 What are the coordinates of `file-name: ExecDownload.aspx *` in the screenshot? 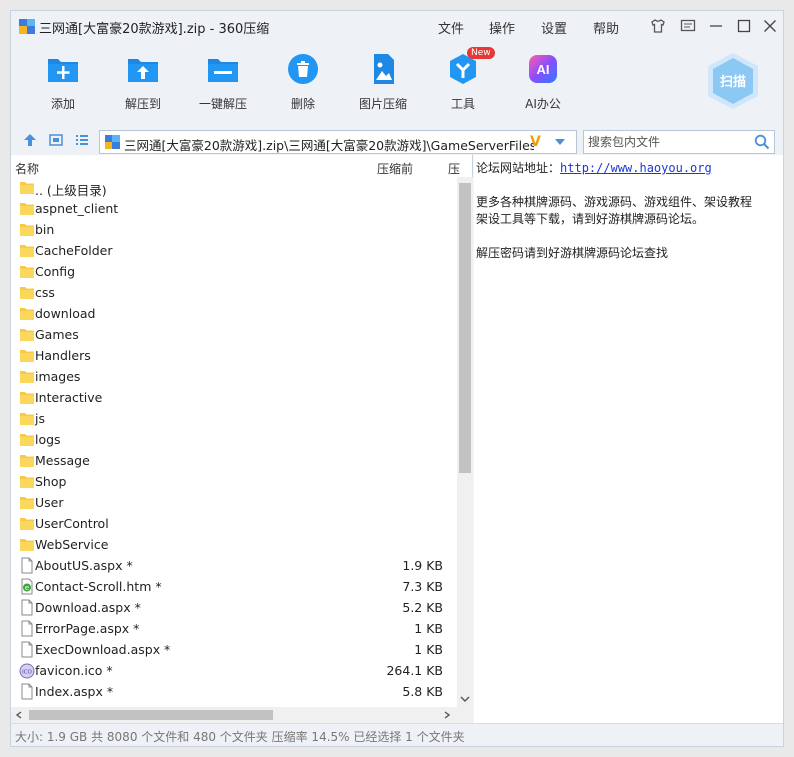 It's located at (103, 649).